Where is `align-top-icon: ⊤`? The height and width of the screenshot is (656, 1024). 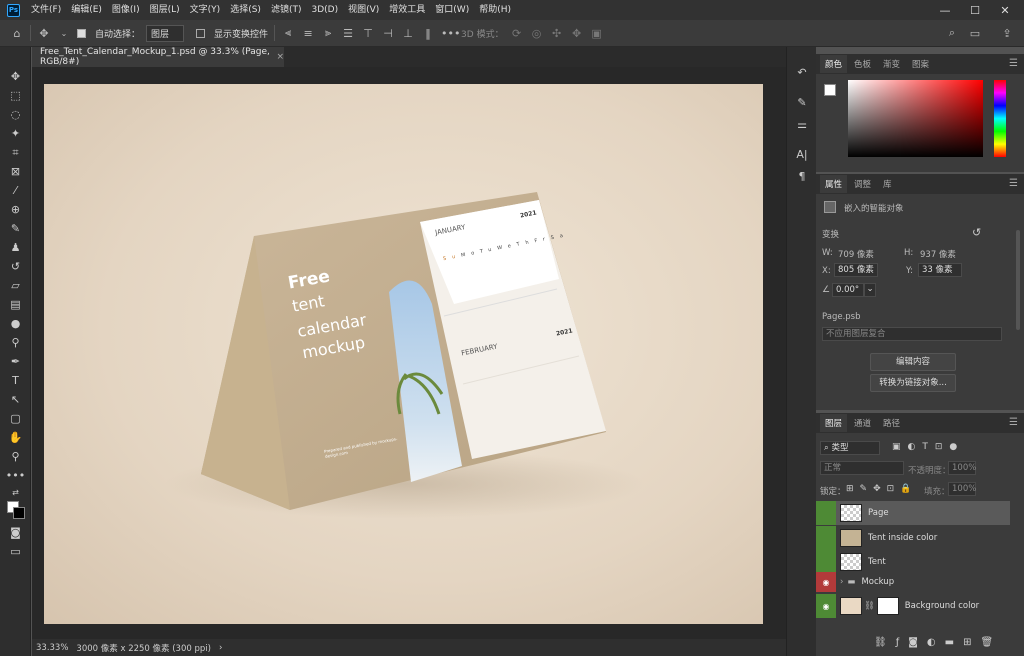 align-top-icon: ⊤ is located at coordinates (368, 33).